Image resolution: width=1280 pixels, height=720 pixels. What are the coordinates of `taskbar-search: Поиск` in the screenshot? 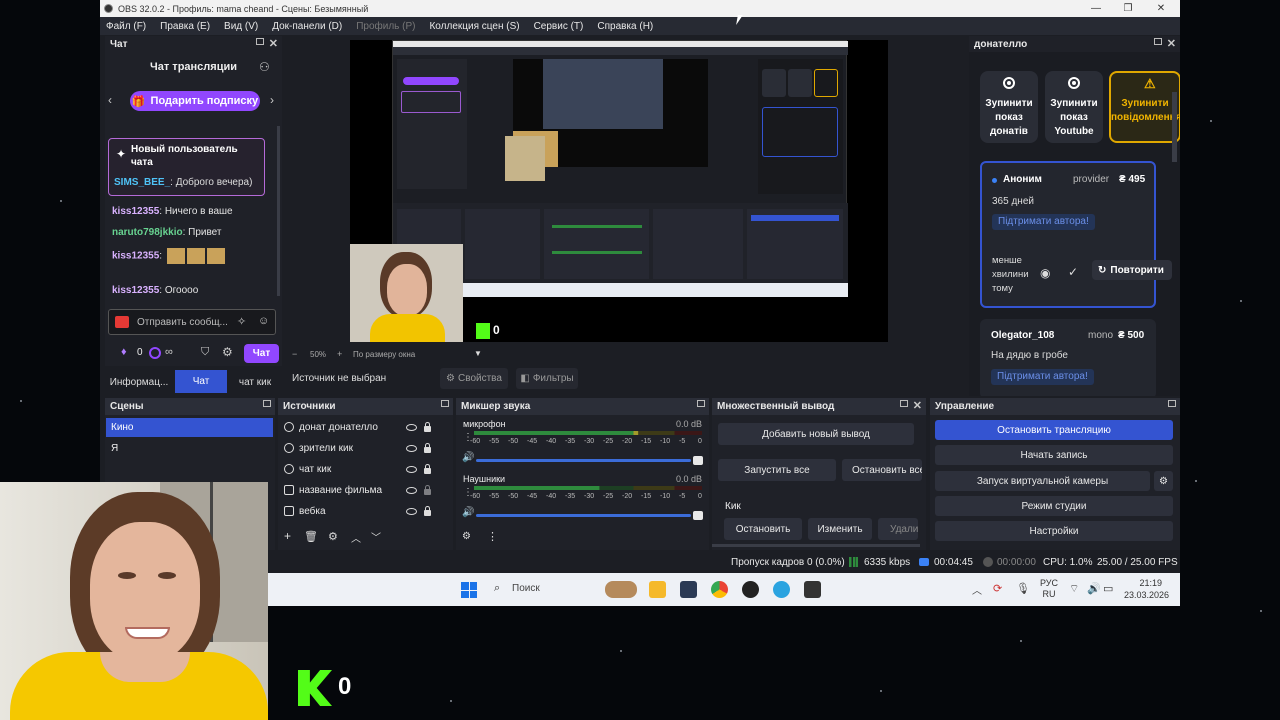 It's located at (526, 588).